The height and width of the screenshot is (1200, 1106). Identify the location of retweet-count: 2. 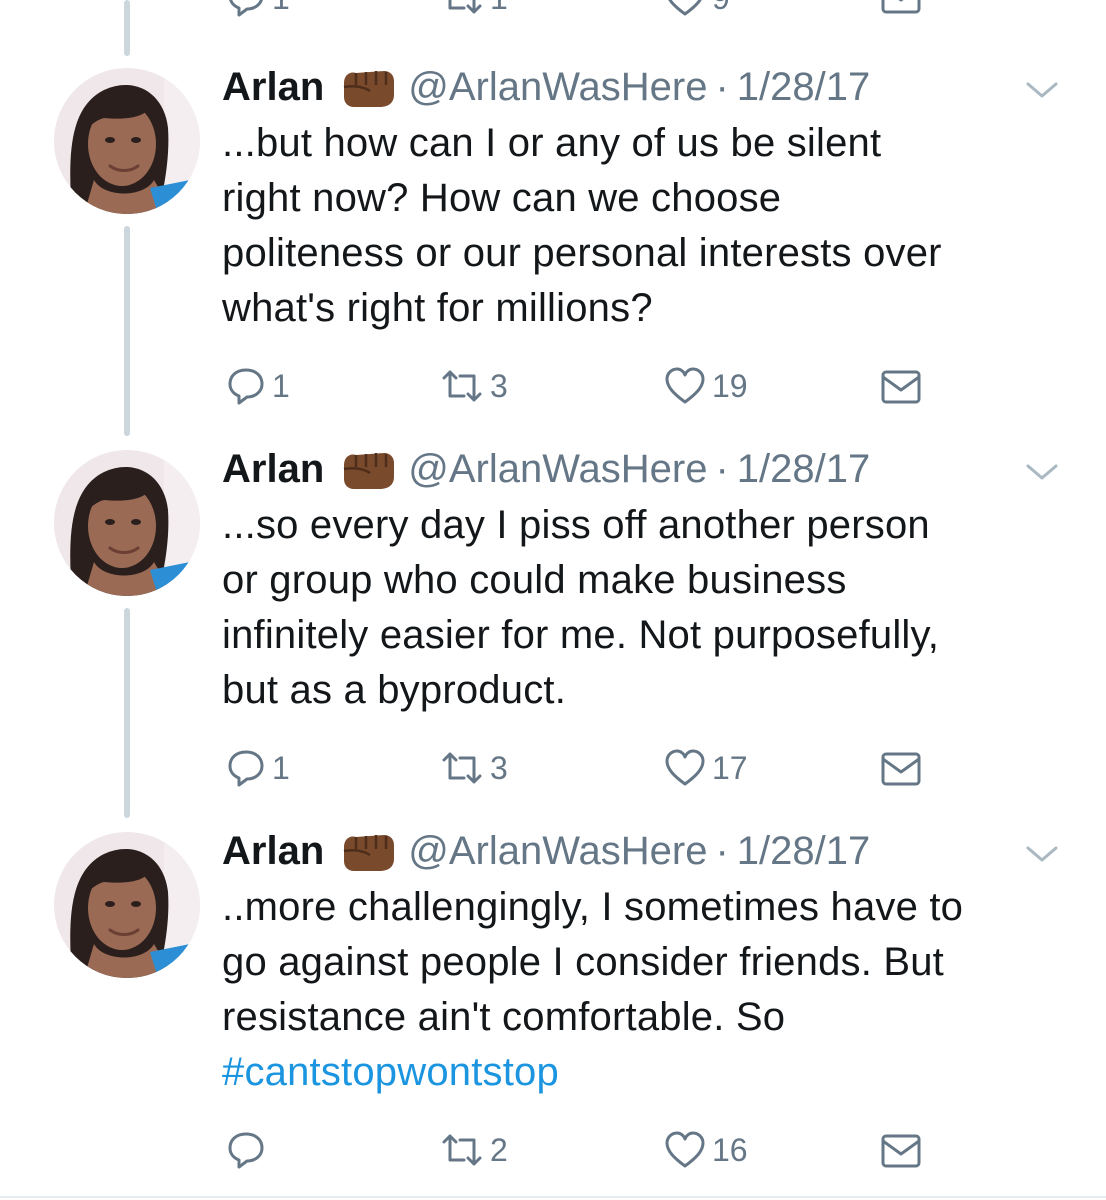
(499, 1149).